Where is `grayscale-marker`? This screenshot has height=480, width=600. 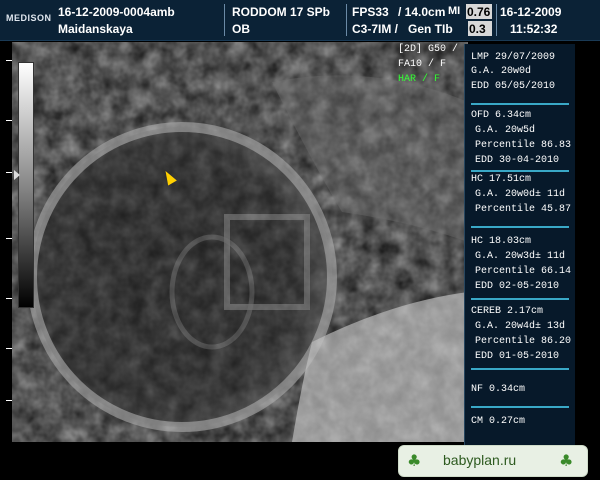 grayscale-marker is located at coordinates (17, 175).